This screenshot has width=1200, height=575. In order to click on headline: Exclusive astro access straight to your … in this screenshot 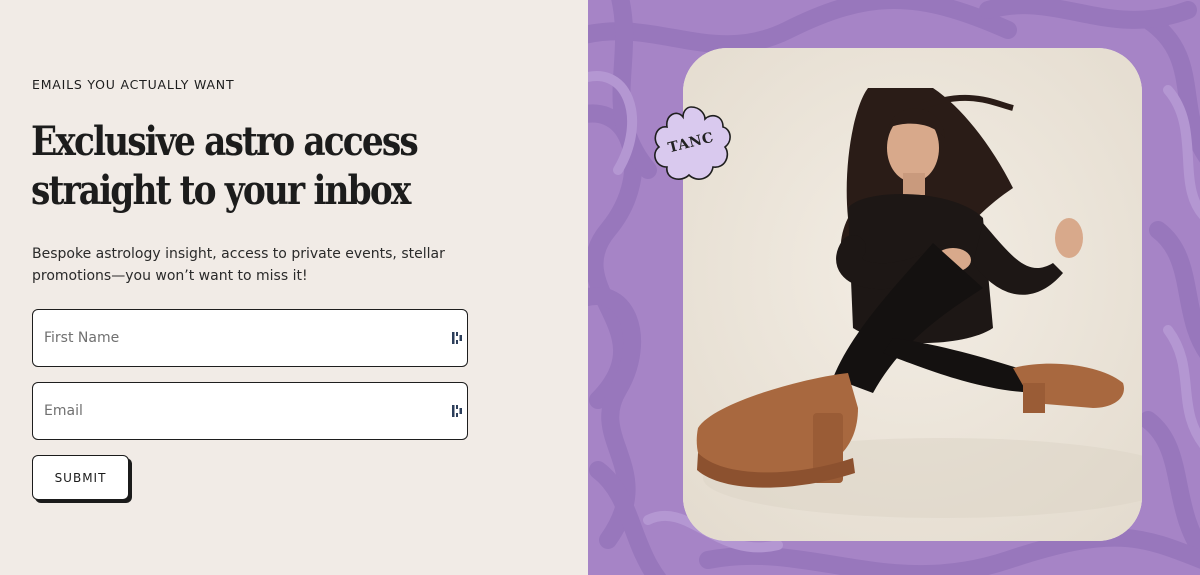, I will do `click(233, 166)`.